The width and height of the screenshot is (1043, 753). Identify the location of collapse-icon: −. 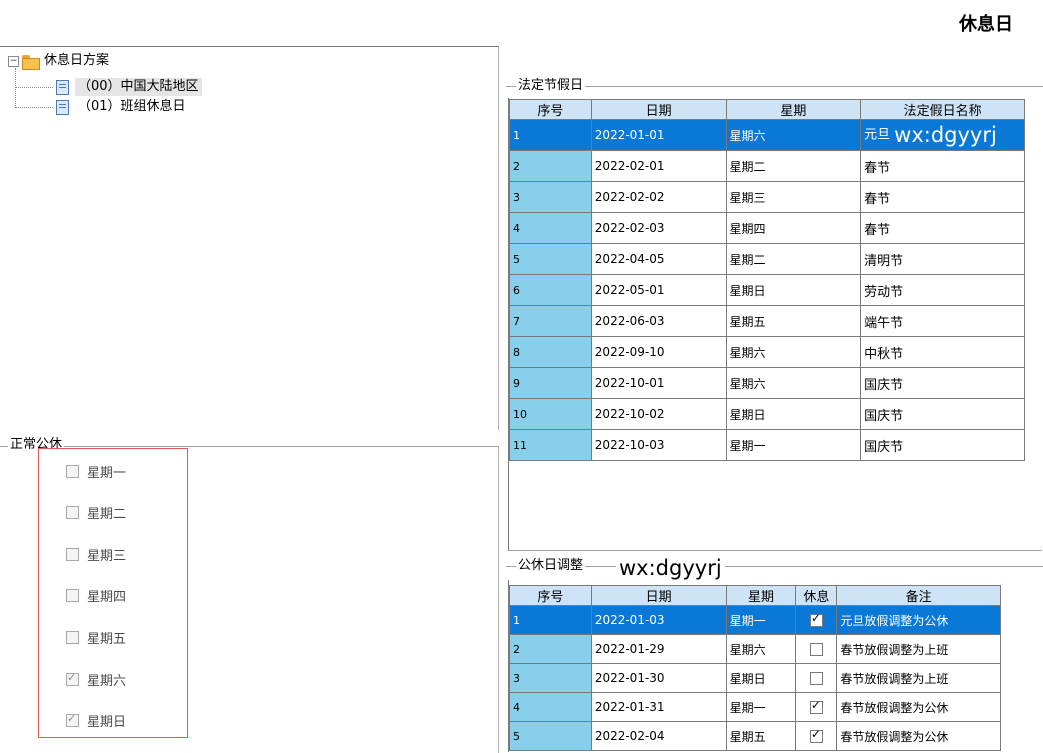
(13, 61).